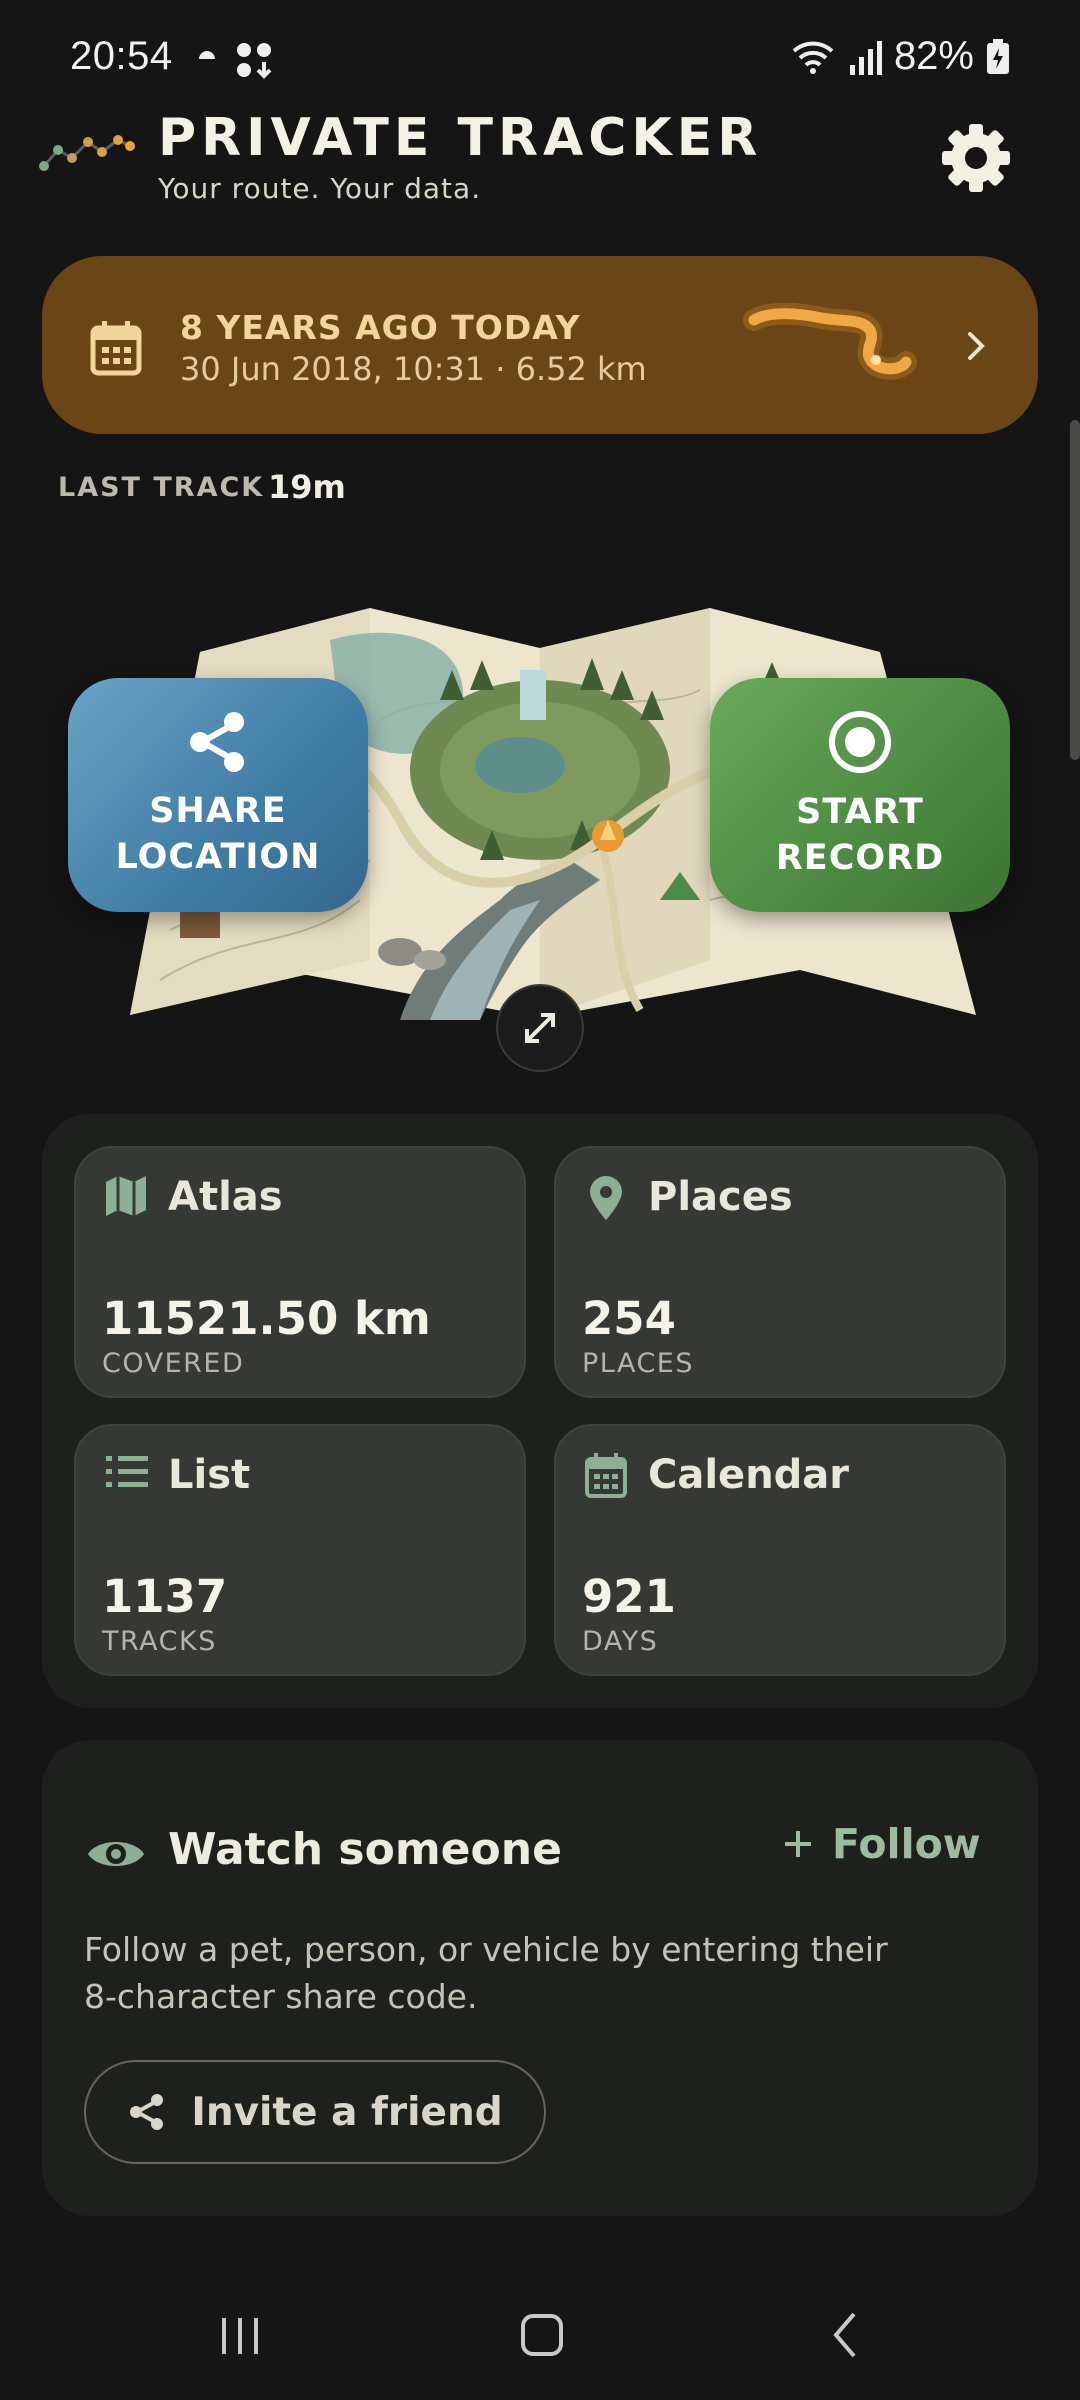 The image size is (1080, 2400). I want to click on chevron-right-icon, so click(976, 346).